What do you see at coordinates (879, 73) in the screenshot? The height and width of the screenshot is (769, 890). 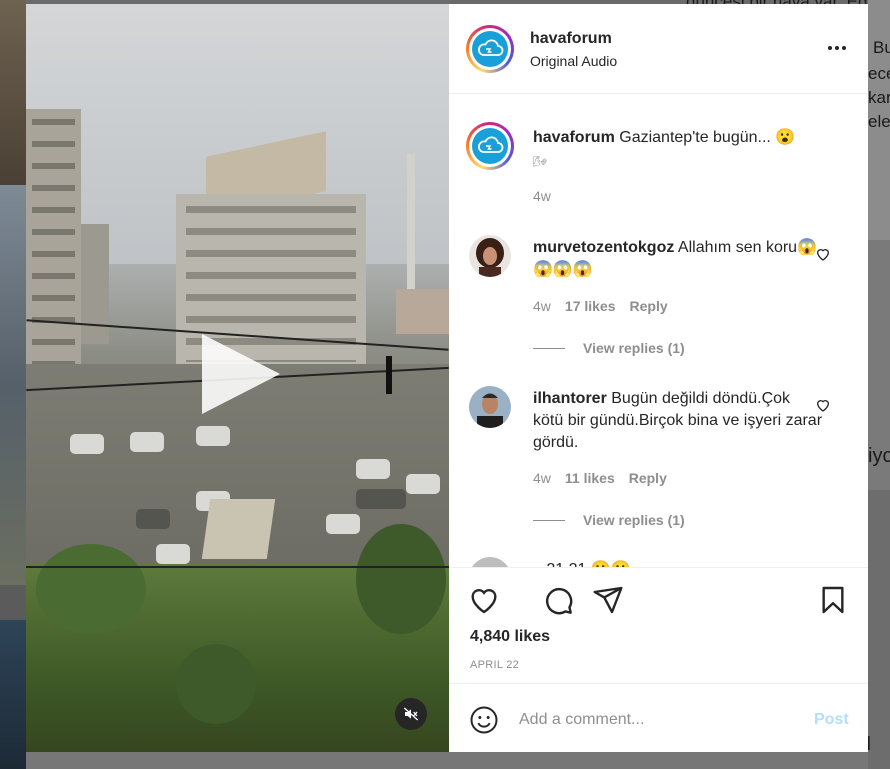 I see `background-text: ece` at bounding box center [879, 73].